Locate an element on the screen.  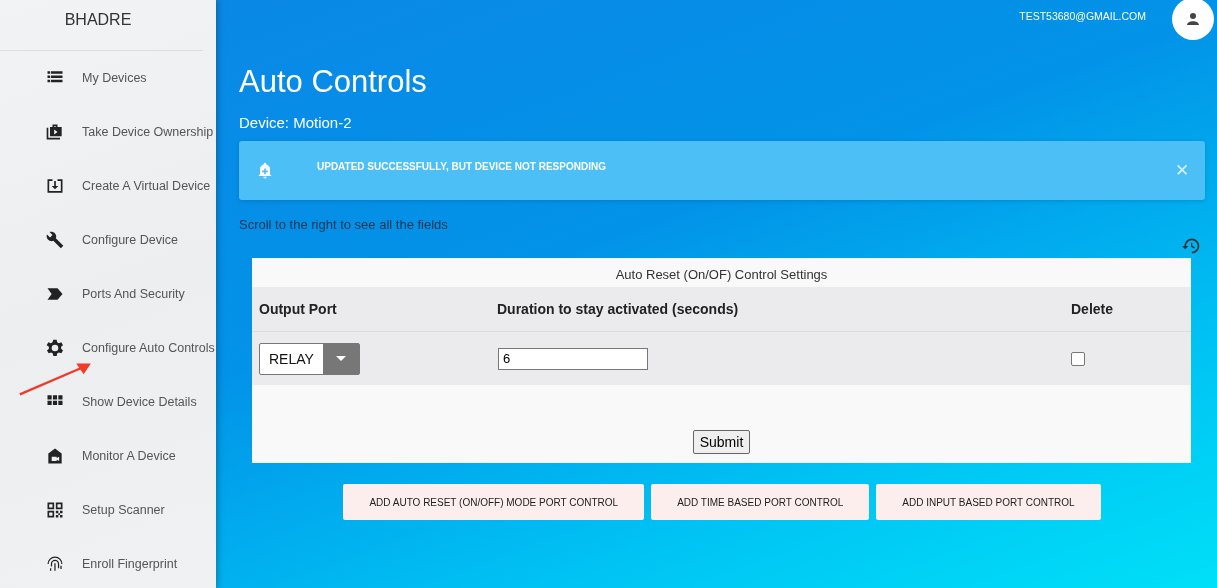
person-icon is located at coordinates (1193, 19).